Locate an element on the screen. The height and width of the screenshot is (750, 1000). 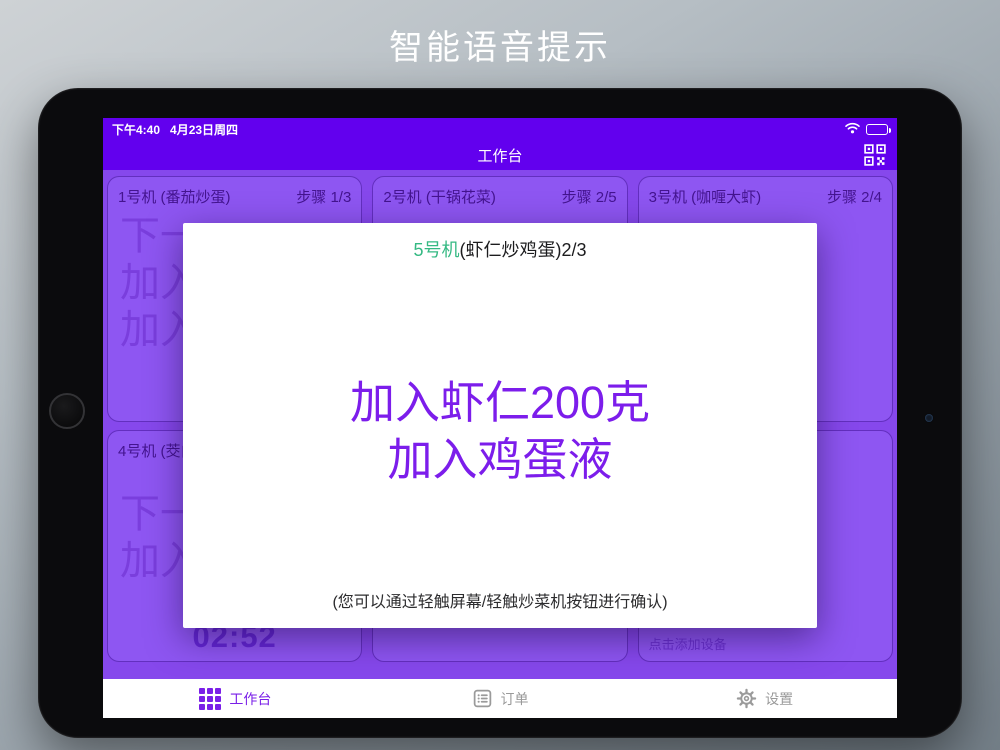
tab-label: 工作台 is located at coordinates (250, 698).